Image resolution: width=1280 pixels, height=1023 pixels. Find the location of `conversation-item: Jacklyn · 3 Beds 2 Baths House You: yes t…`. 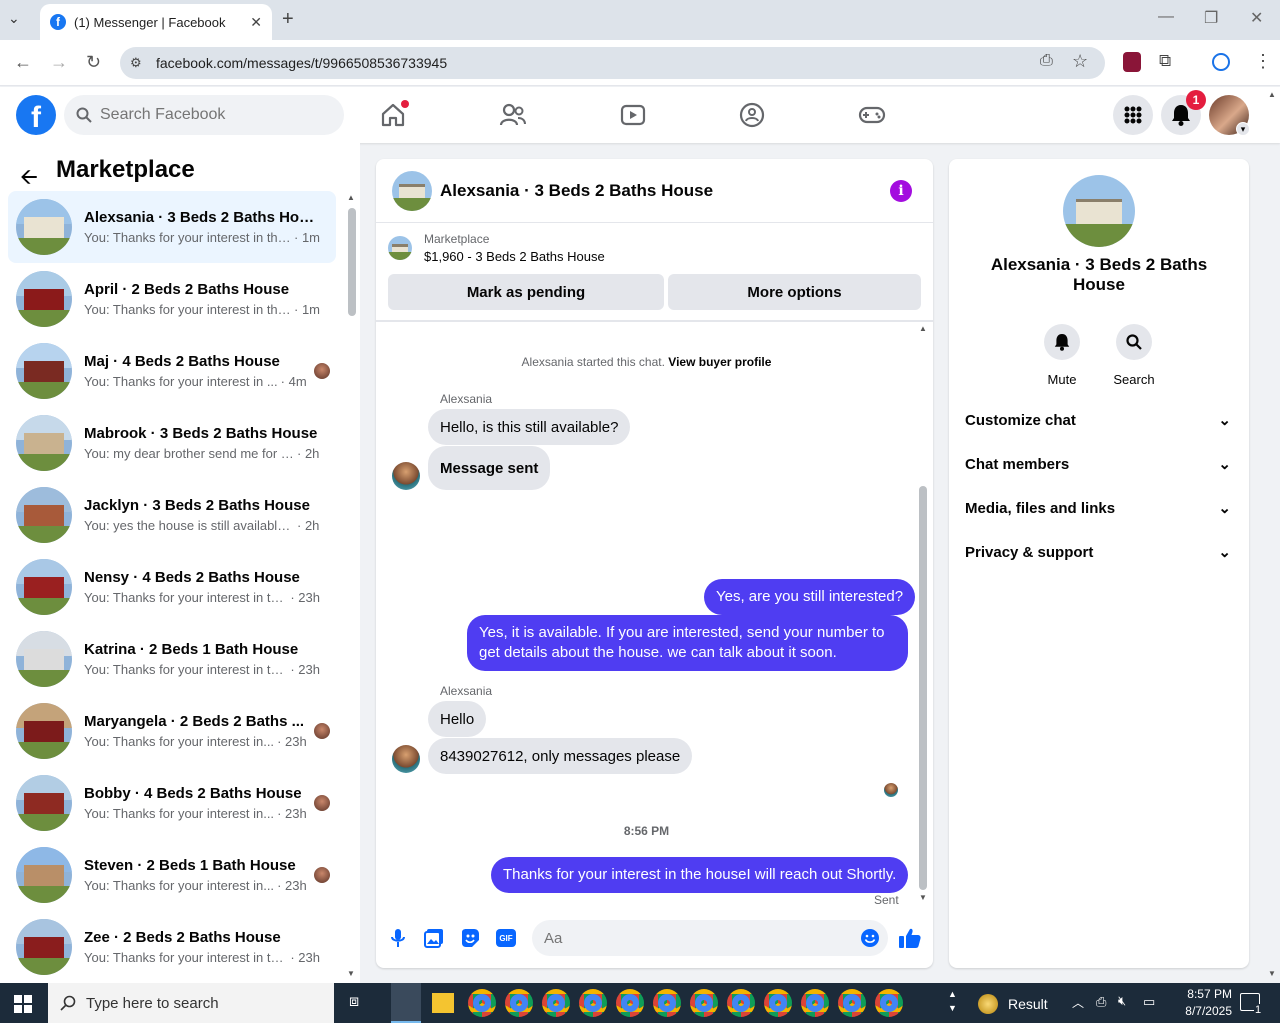

conversation-item: Jacklyn · 3 Beds 2 Baths House You: yes t… is located at coordinates (172, 515).